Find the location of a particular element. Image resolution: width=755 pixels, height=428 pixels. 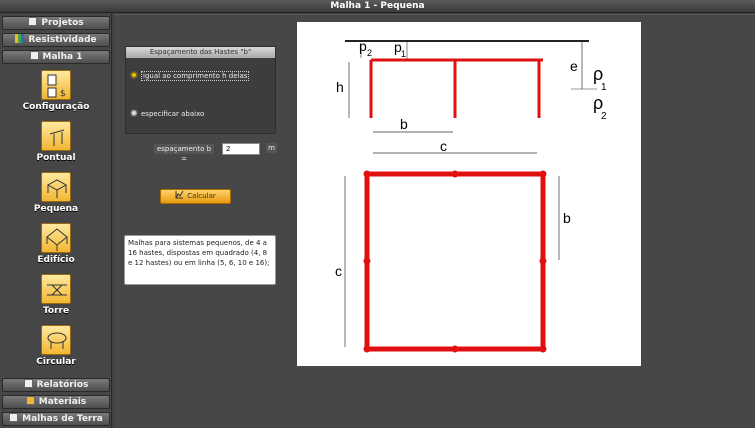

e-label: e is located at coordinates (574, 66).